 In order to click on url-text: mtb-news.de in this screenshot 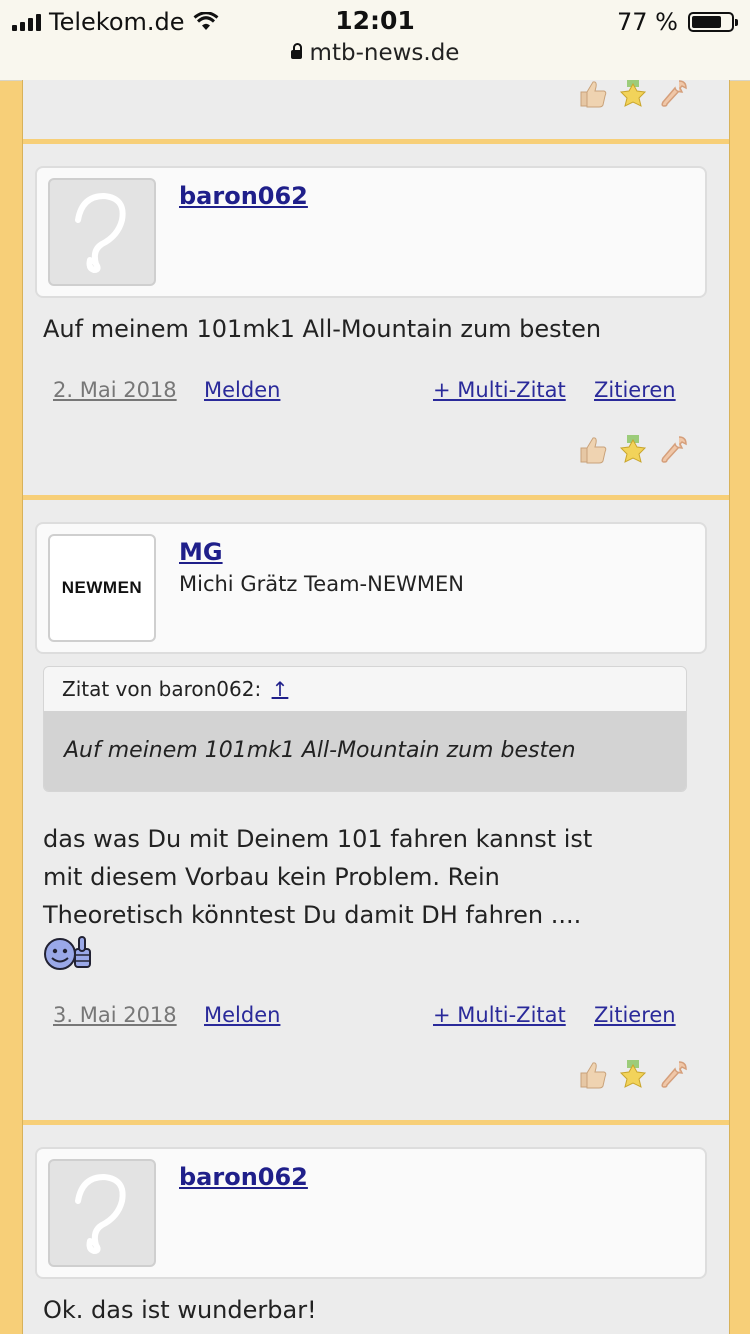, I will do `click(384, 53)`.